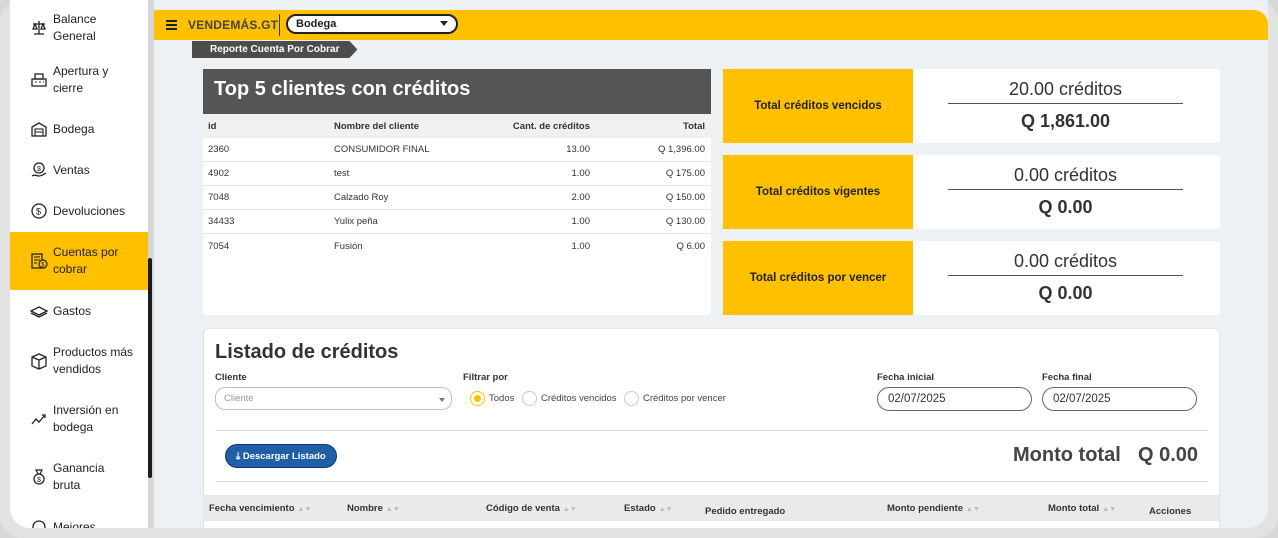 Image resolution: width=1278 pixels, height=538 pixels. What do you see at coordinates (1067, 455) in the screenshot?
I see `monto-total-label: Monto total` at bounding box center [1067, 455].